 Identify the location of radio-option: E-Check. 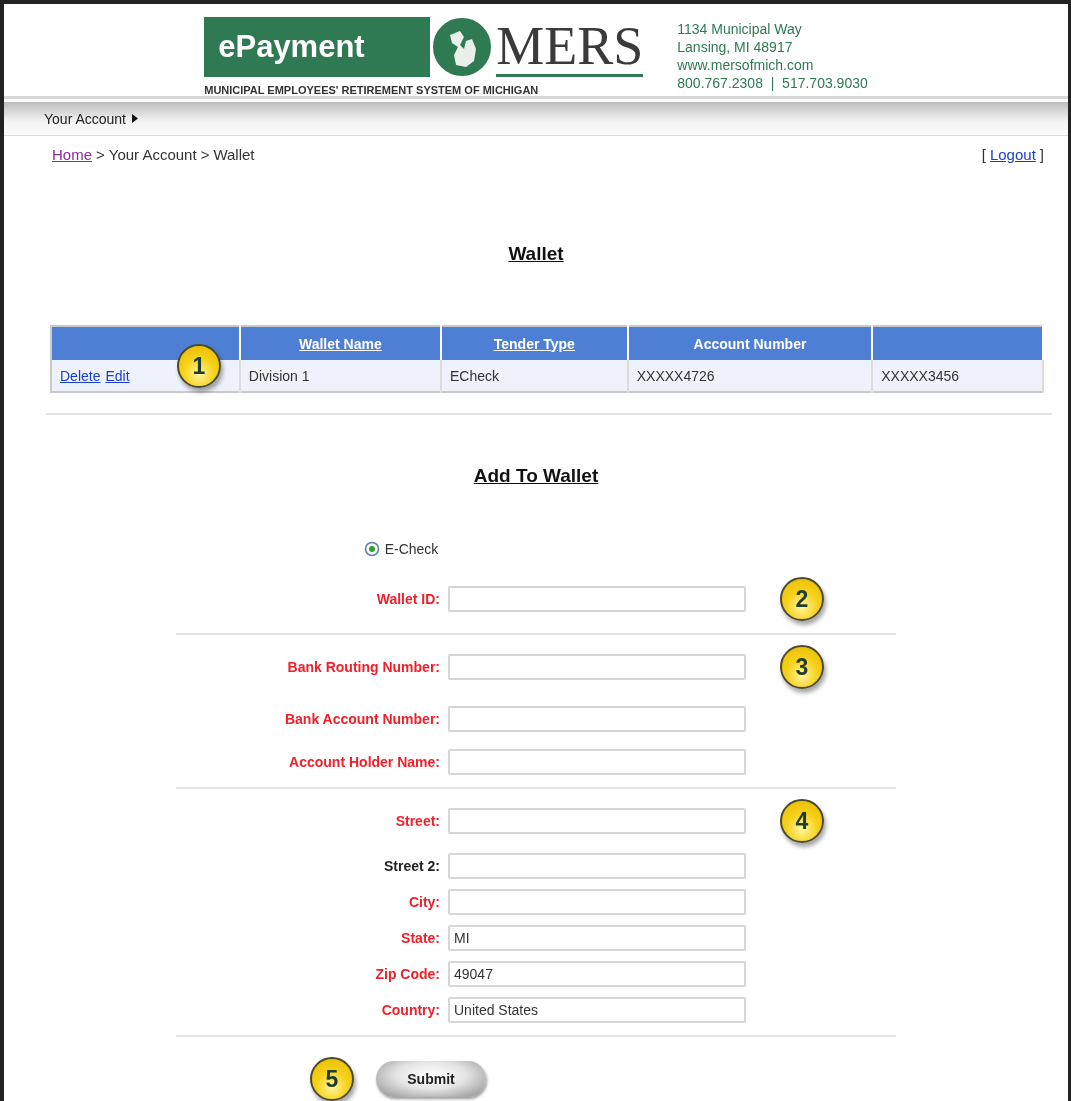
(401, 549).